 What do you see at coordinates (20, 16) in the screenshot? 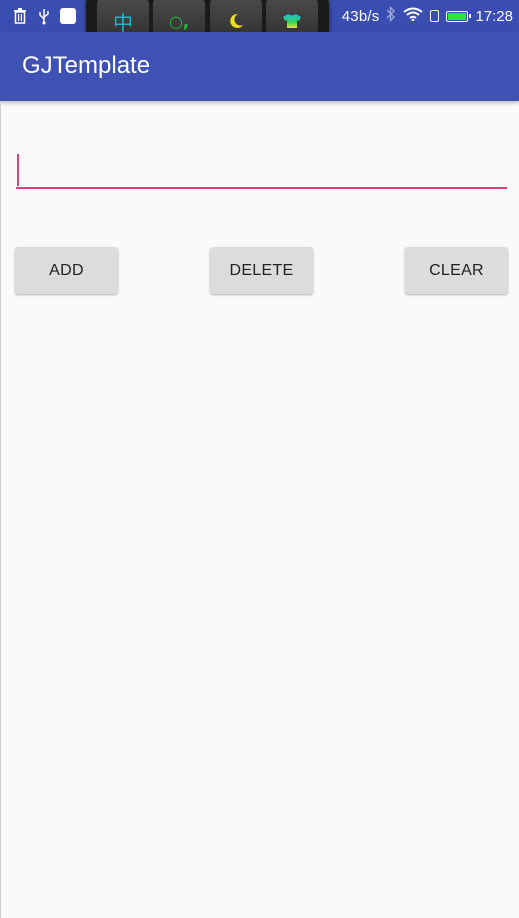
I see `trash-icon` at bounding box center [20, 16].